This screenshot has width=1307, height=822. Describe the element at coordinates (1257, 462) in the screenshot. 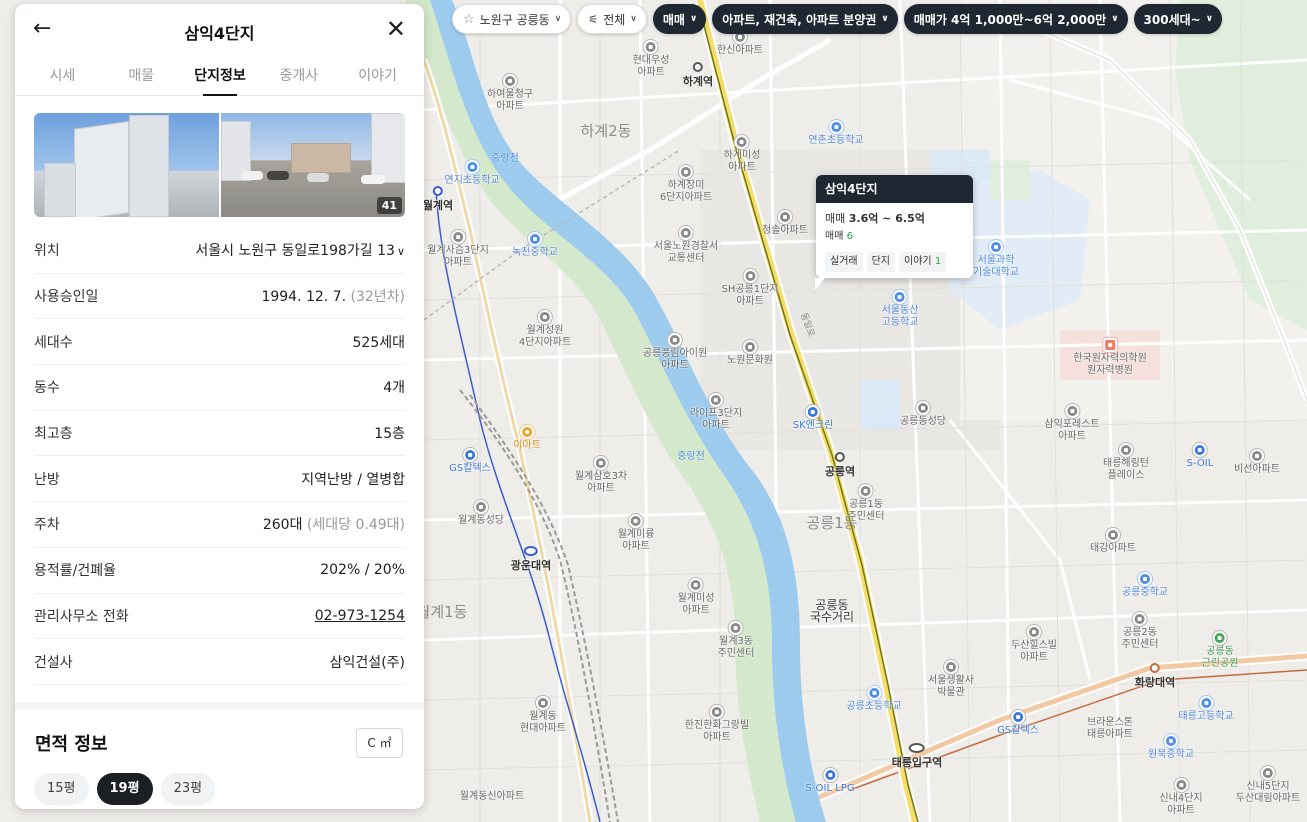

I see `poi-biseon: 비선아파트` at that location.